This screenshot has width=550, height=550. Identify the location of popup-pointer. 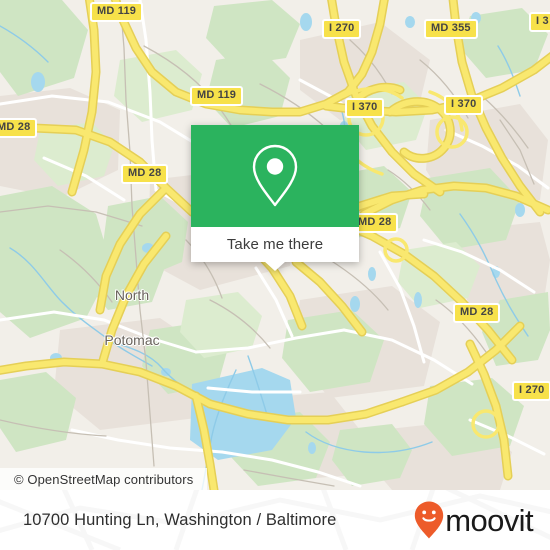
(275, 266).